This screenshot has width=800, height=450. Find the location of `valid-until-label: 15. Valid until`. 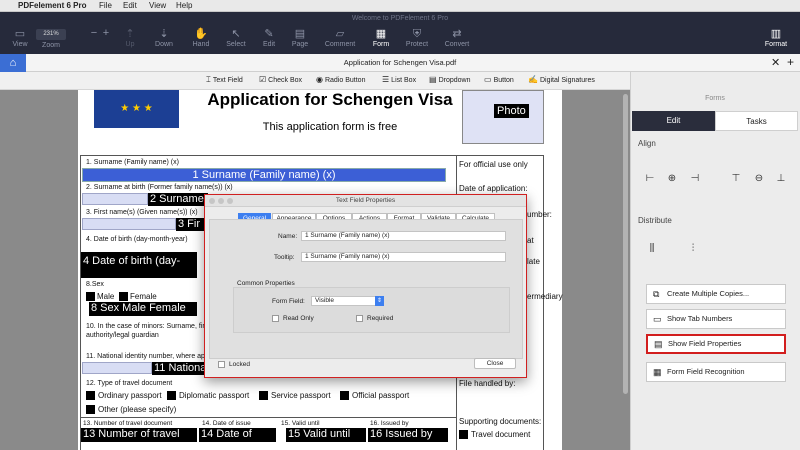

valid-until-label: 15. Valid until is located at coordinates (300, 423).